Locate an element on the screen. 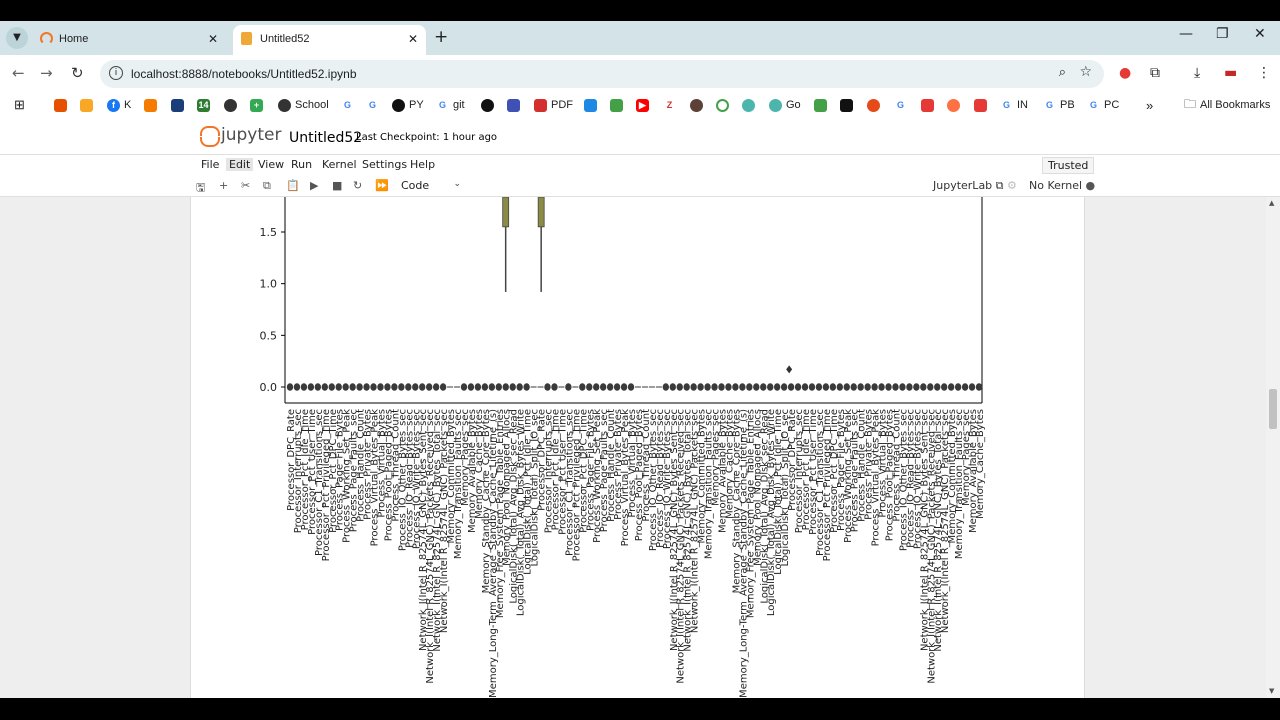 The image size is (1280, 720). facebook-icon: f is located at coordinates (113, 105).